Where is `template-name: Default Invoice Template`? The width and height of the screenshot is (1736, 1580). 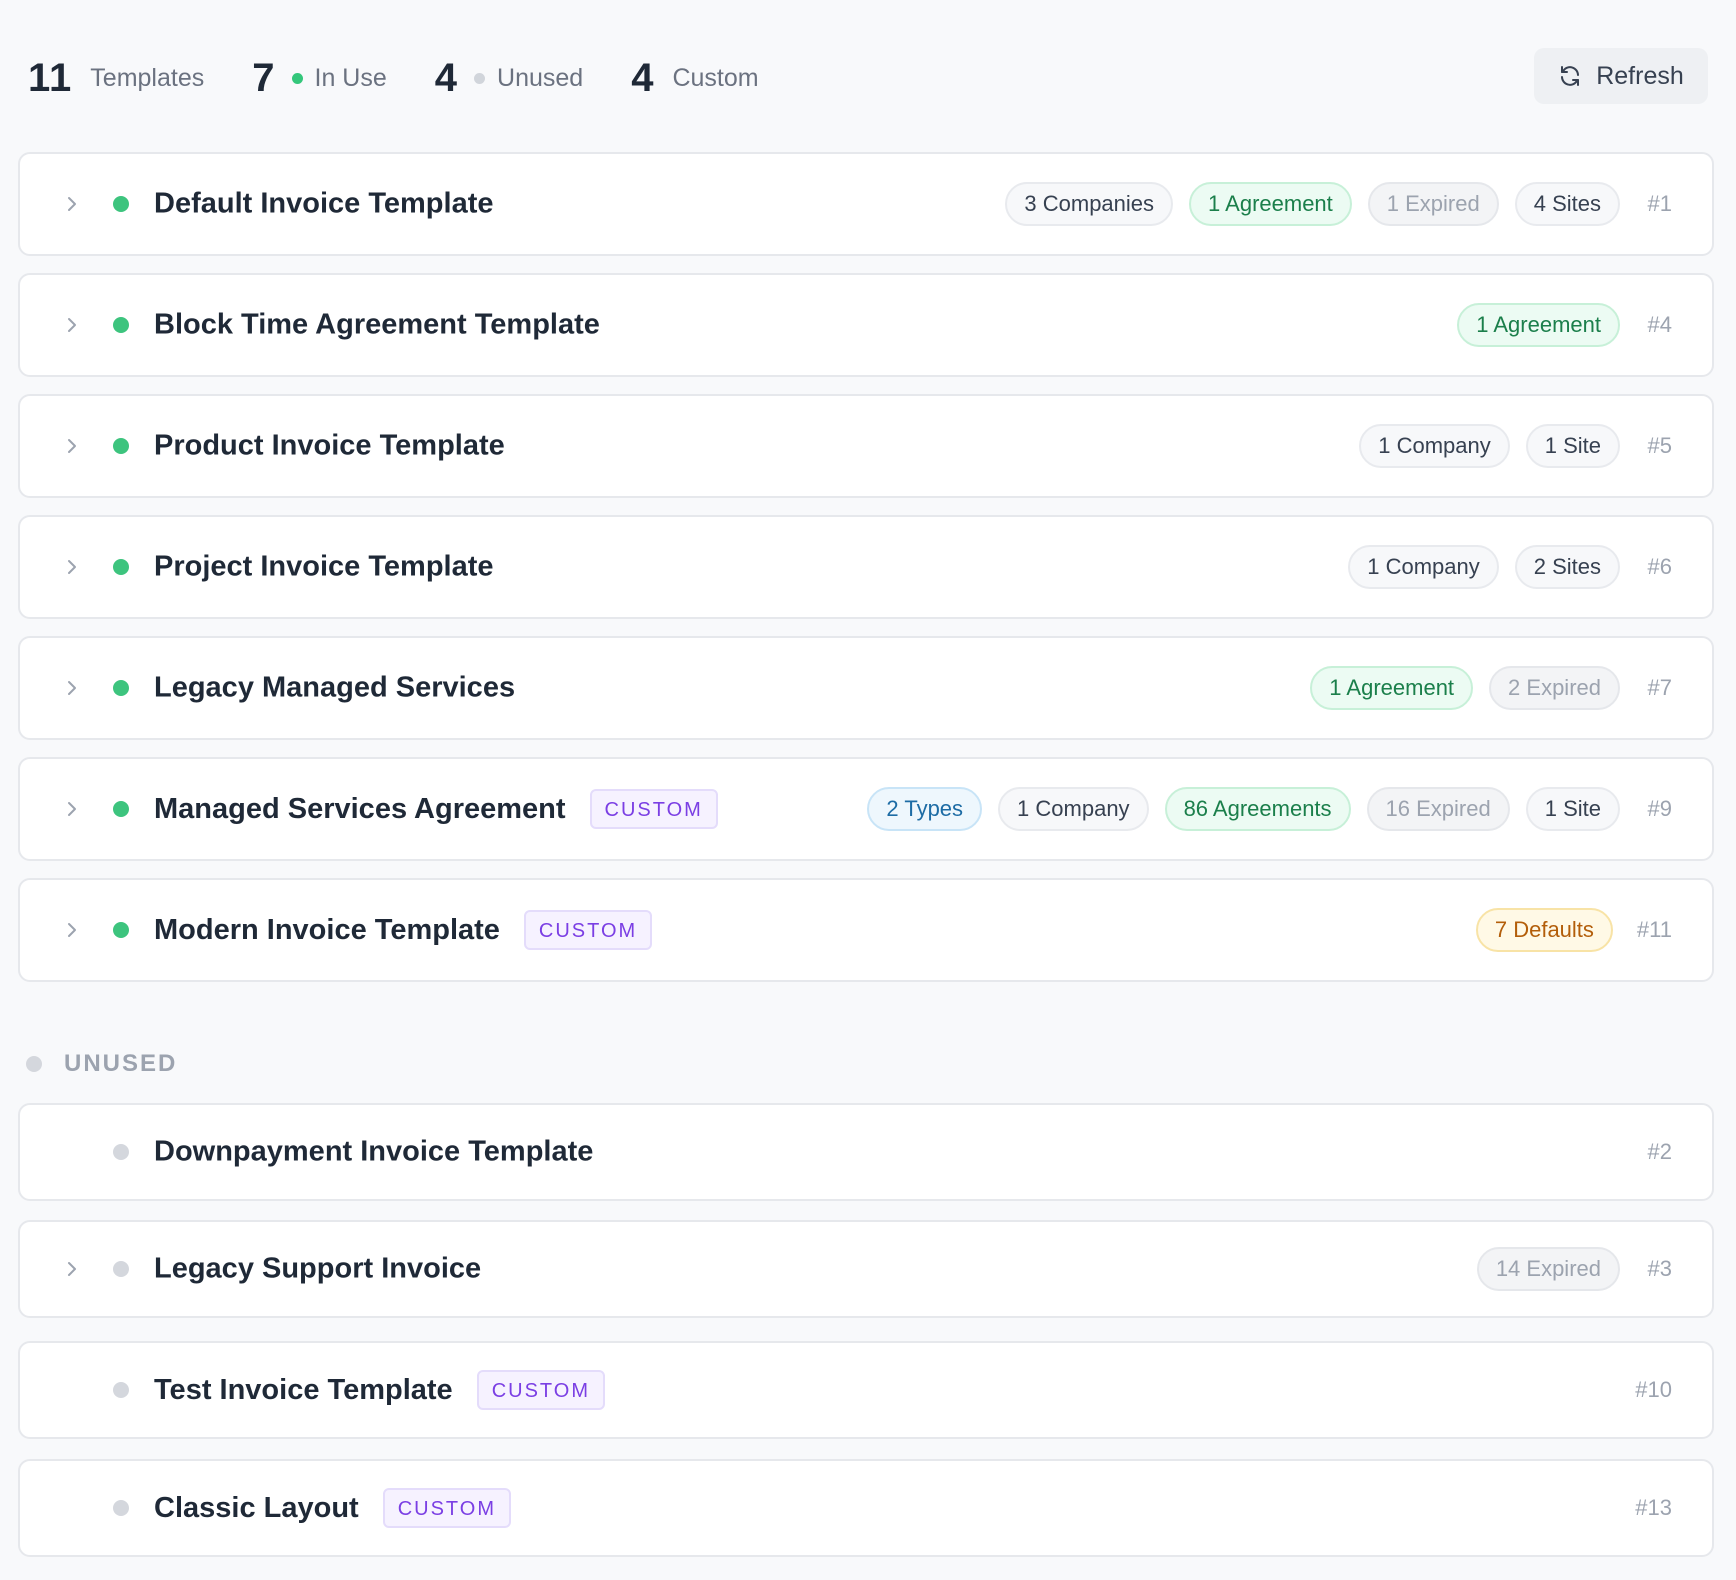 template-name: Default Invoice Template is located at coordinates (324, 204).